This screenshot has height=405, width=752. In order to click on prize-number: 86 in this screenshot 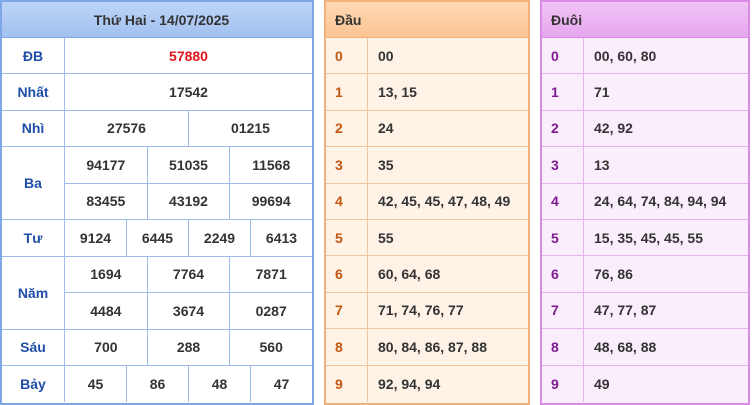, I will do `click(158, 384)`.